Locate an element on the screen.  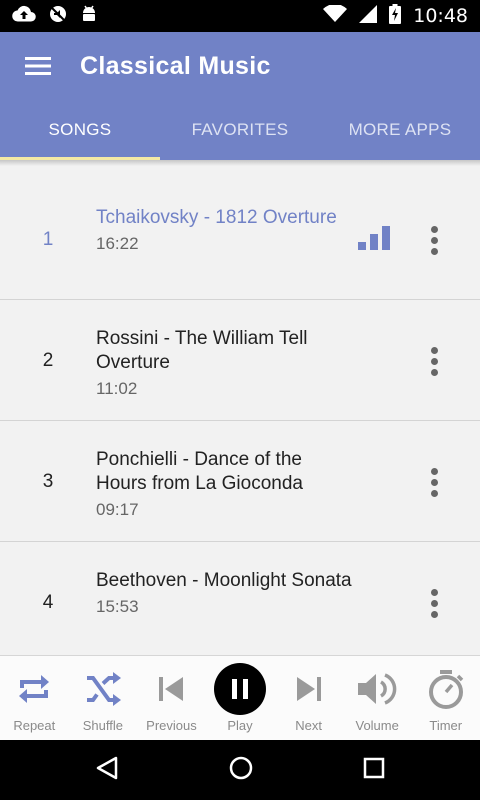
tab-bar: SONGS FAVORITES MORE APPS is located at coordinates (240, 130).